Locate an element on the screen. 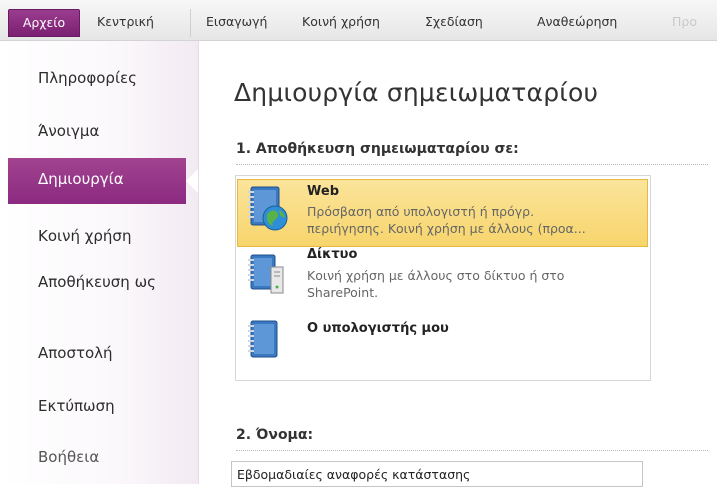  location-web-title: Web is located at coordinates (323, 191).